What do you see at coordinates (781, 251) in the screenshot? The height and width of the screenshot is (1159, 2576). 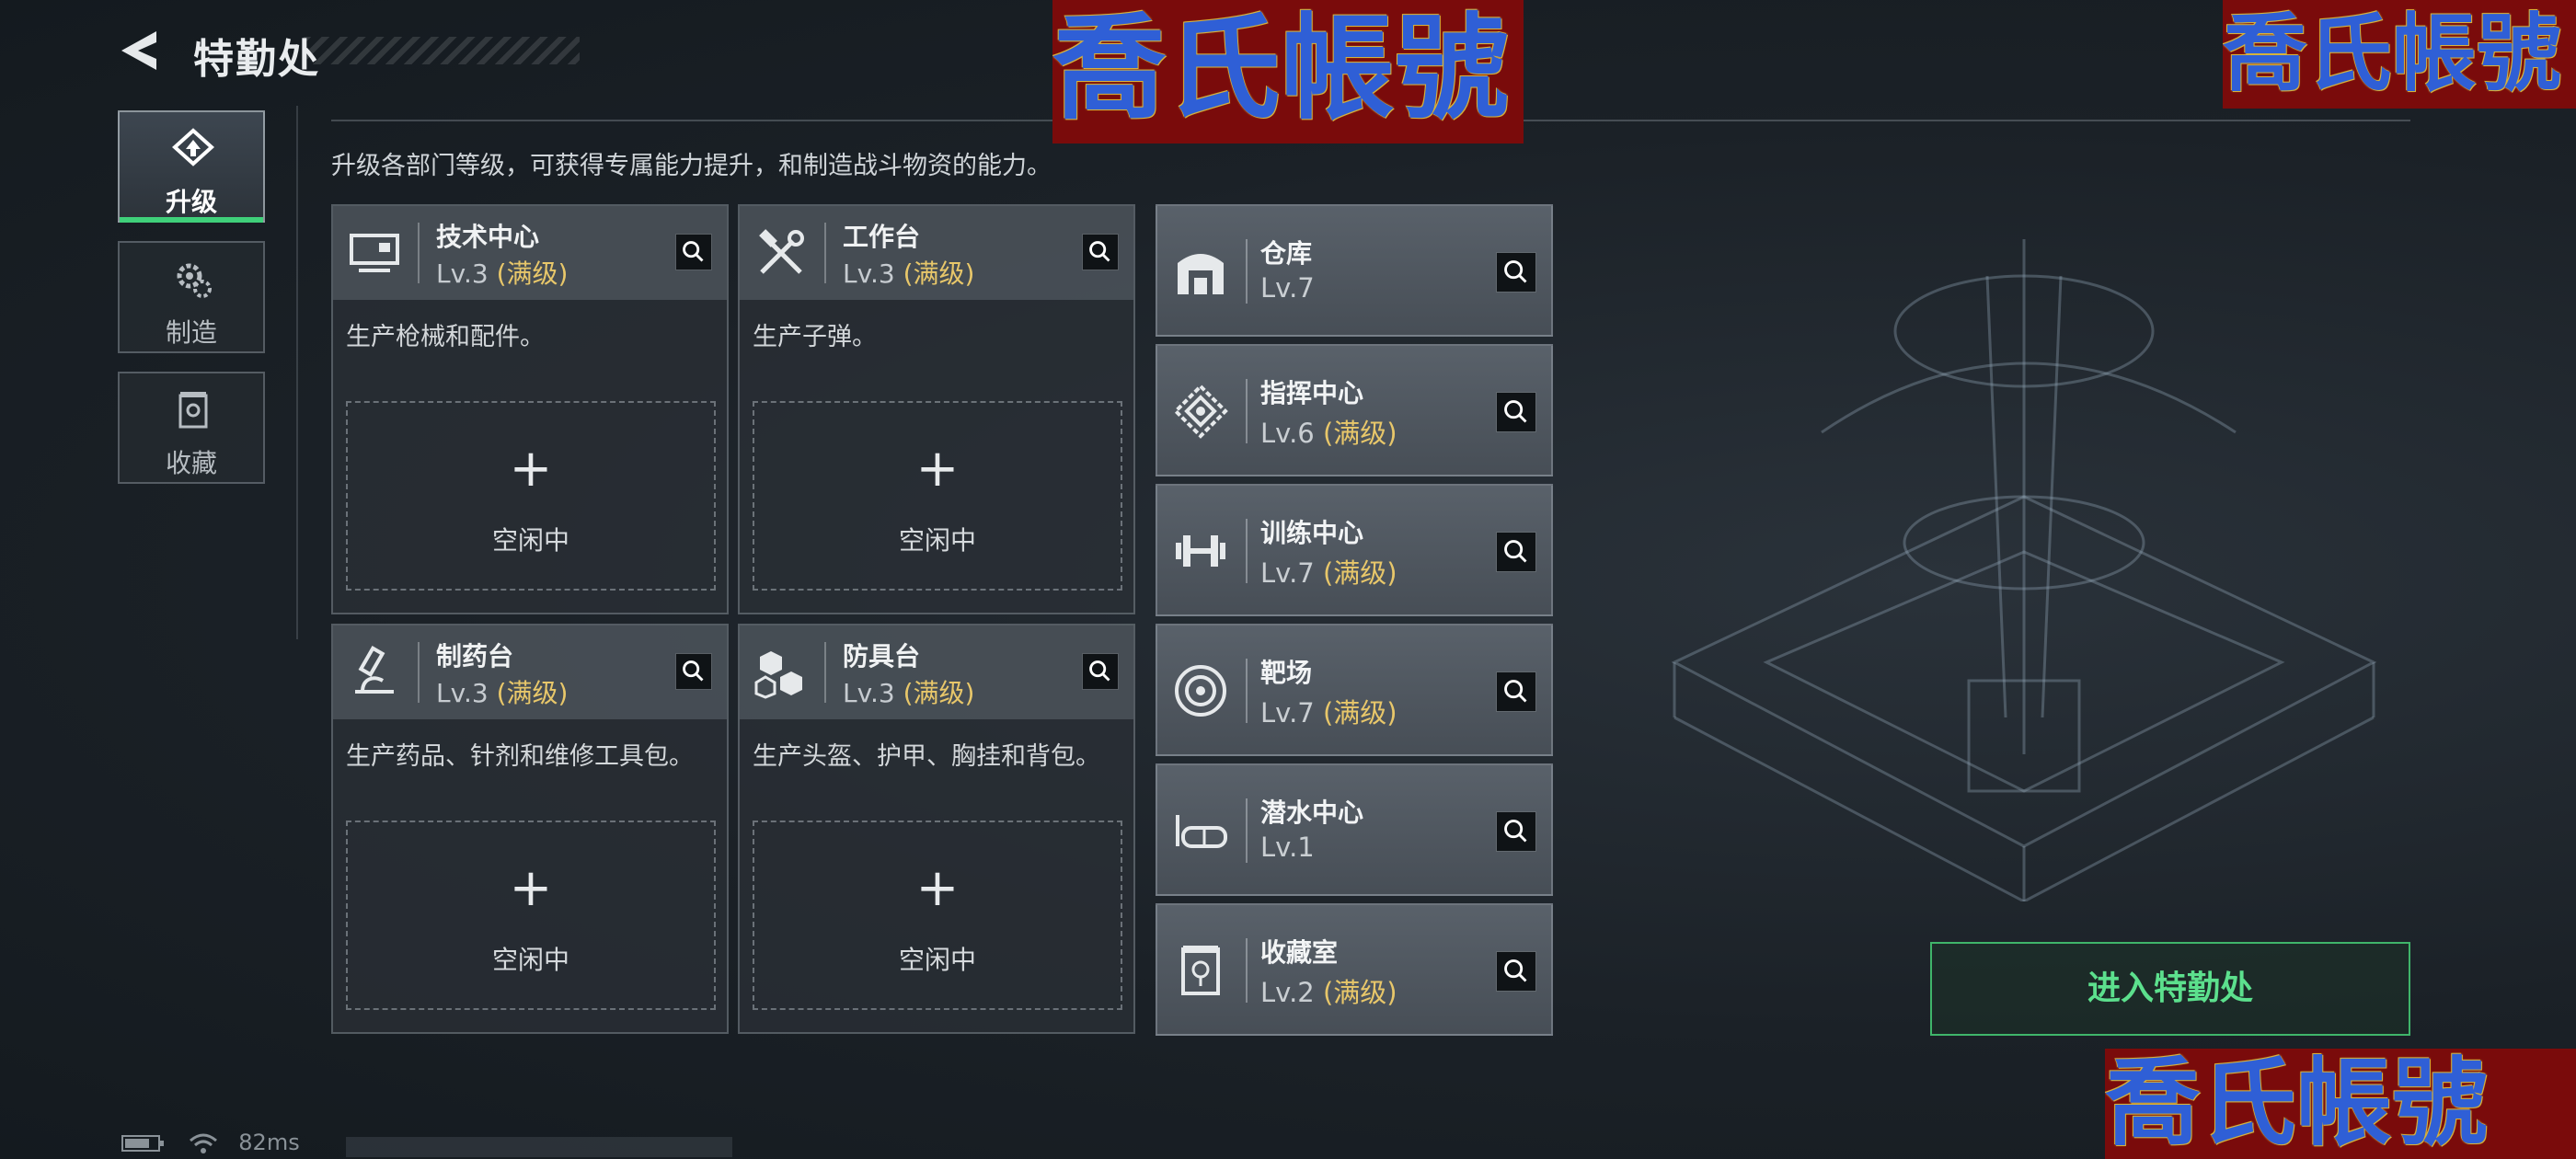 I see `workbench-icon` at bounding box center [781, 251].